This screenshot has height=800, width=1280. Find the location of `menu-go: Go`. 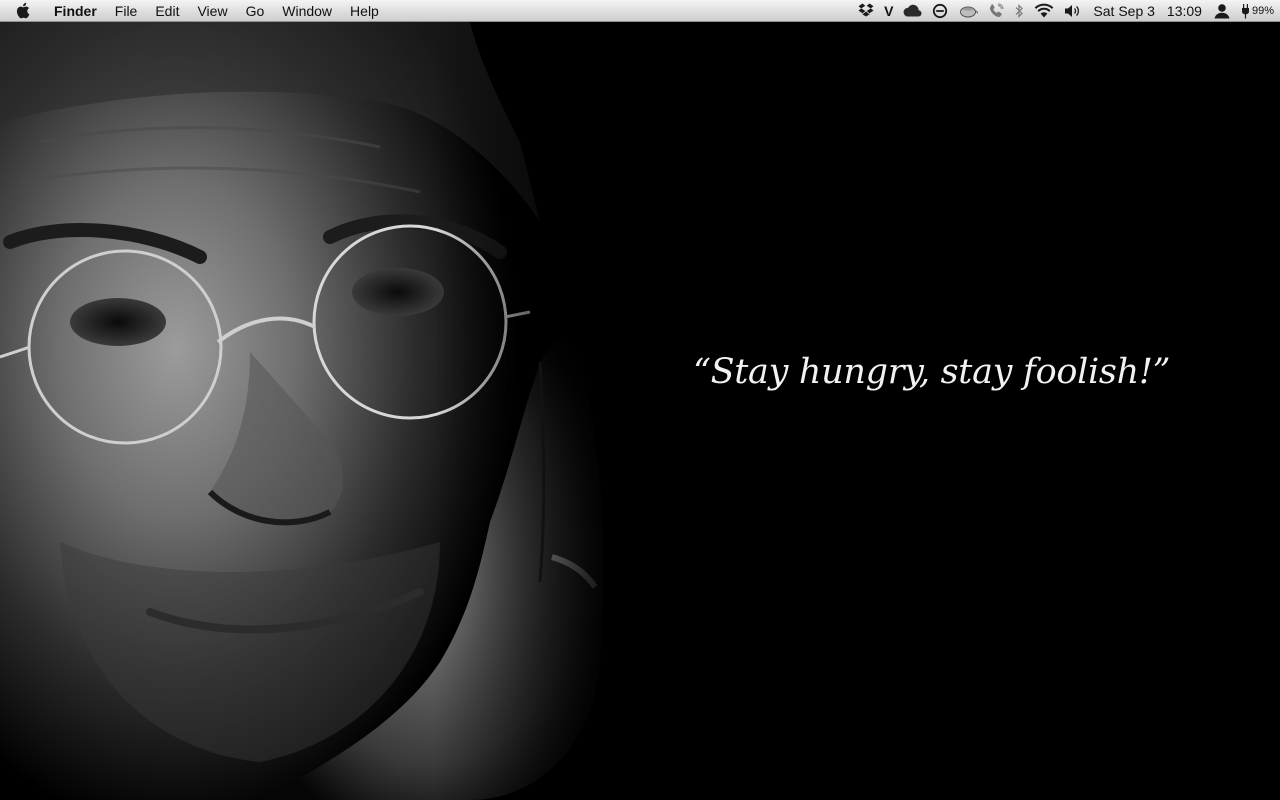

menu-go: Go is located at coordinates (255, 11).